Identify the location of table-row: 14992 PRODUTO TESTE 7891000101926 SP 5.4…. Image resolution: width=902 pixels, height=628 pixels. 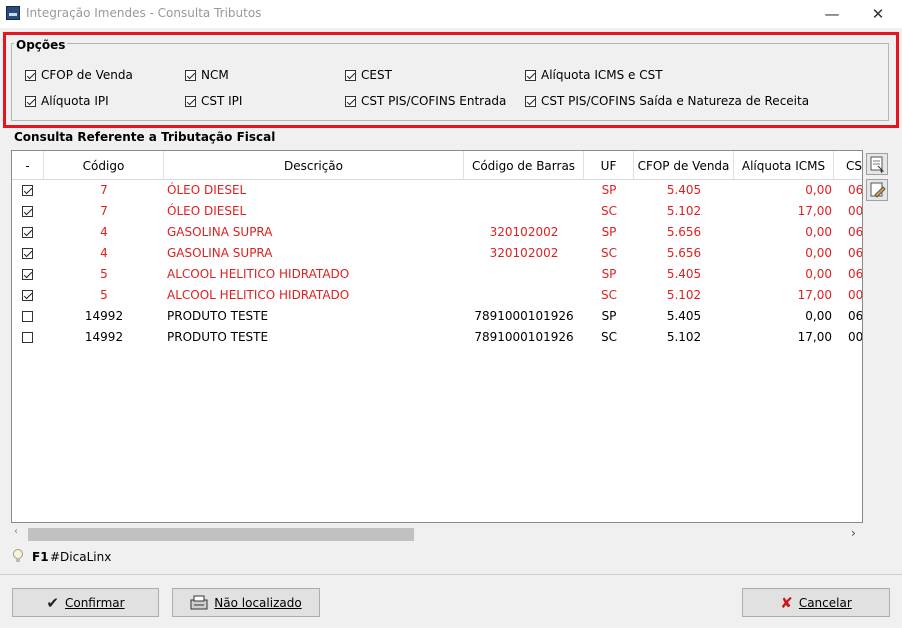
(437, 316).